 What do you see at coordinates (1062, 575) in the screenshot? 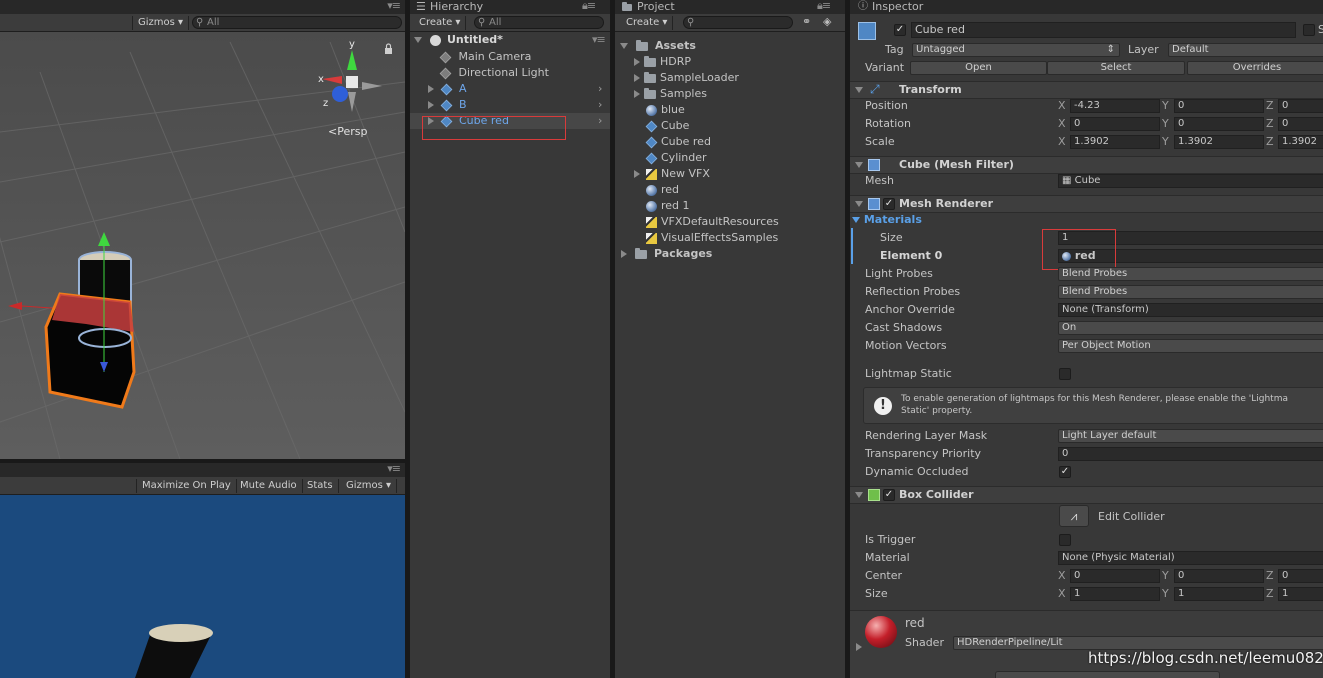
I see `collider-center-x-axis-label: X` at bounding box center [1062, 575].